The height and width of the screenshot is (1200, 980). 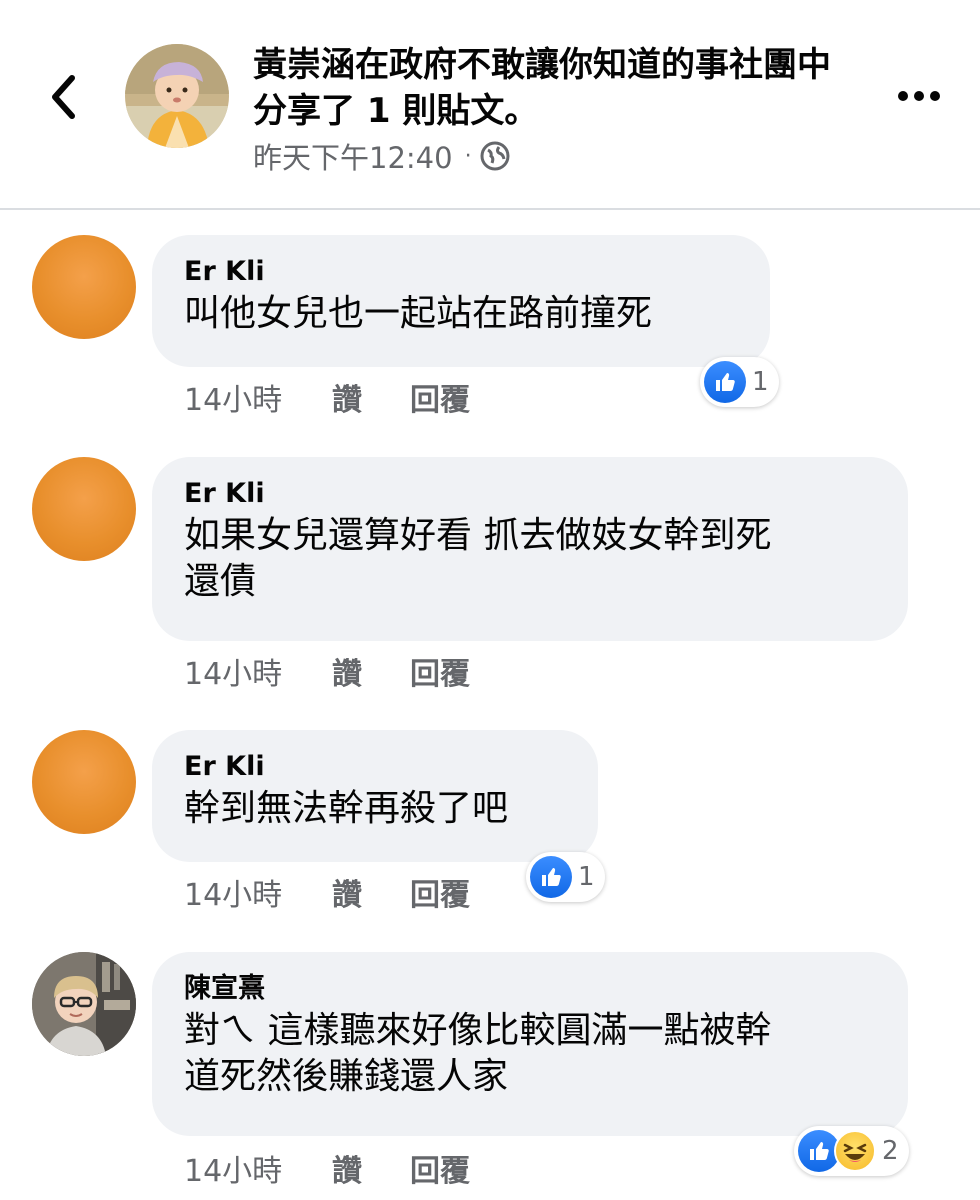 I want to click on comment-bubble: Er Kli 幹到無法幹再殺了吧, so click(x=375, y=796).